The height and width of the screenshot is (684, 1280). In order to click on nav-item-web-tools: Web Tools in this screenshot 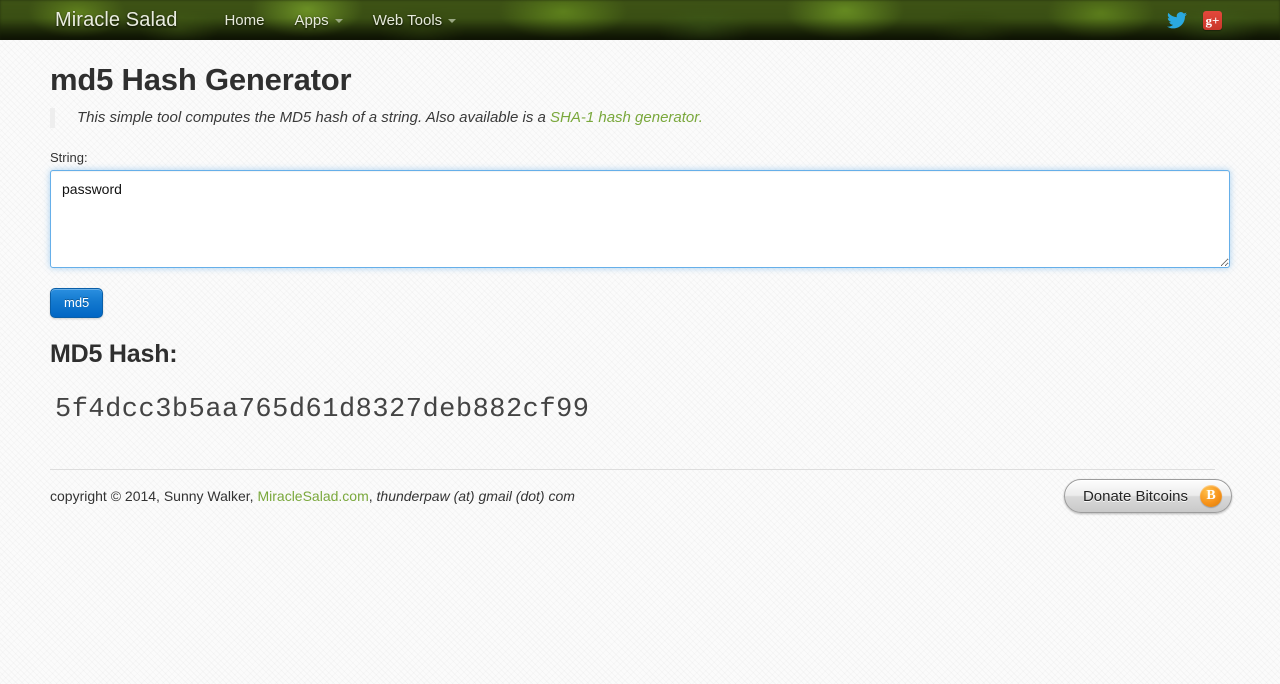, I will do `click(415, 20)`.